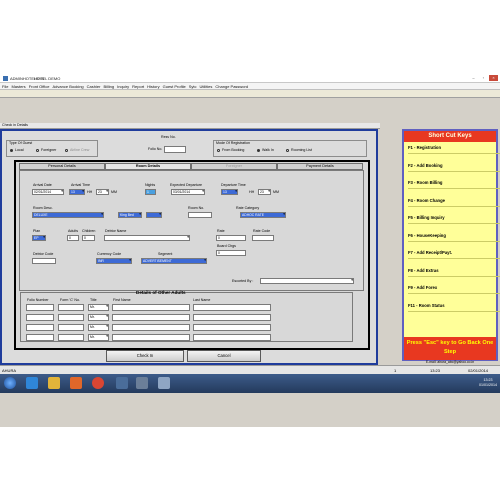 The height and width of the screenshot is (500, 500). I want to click on segment-field: ADVERTISEMENT, so click(174, 261).